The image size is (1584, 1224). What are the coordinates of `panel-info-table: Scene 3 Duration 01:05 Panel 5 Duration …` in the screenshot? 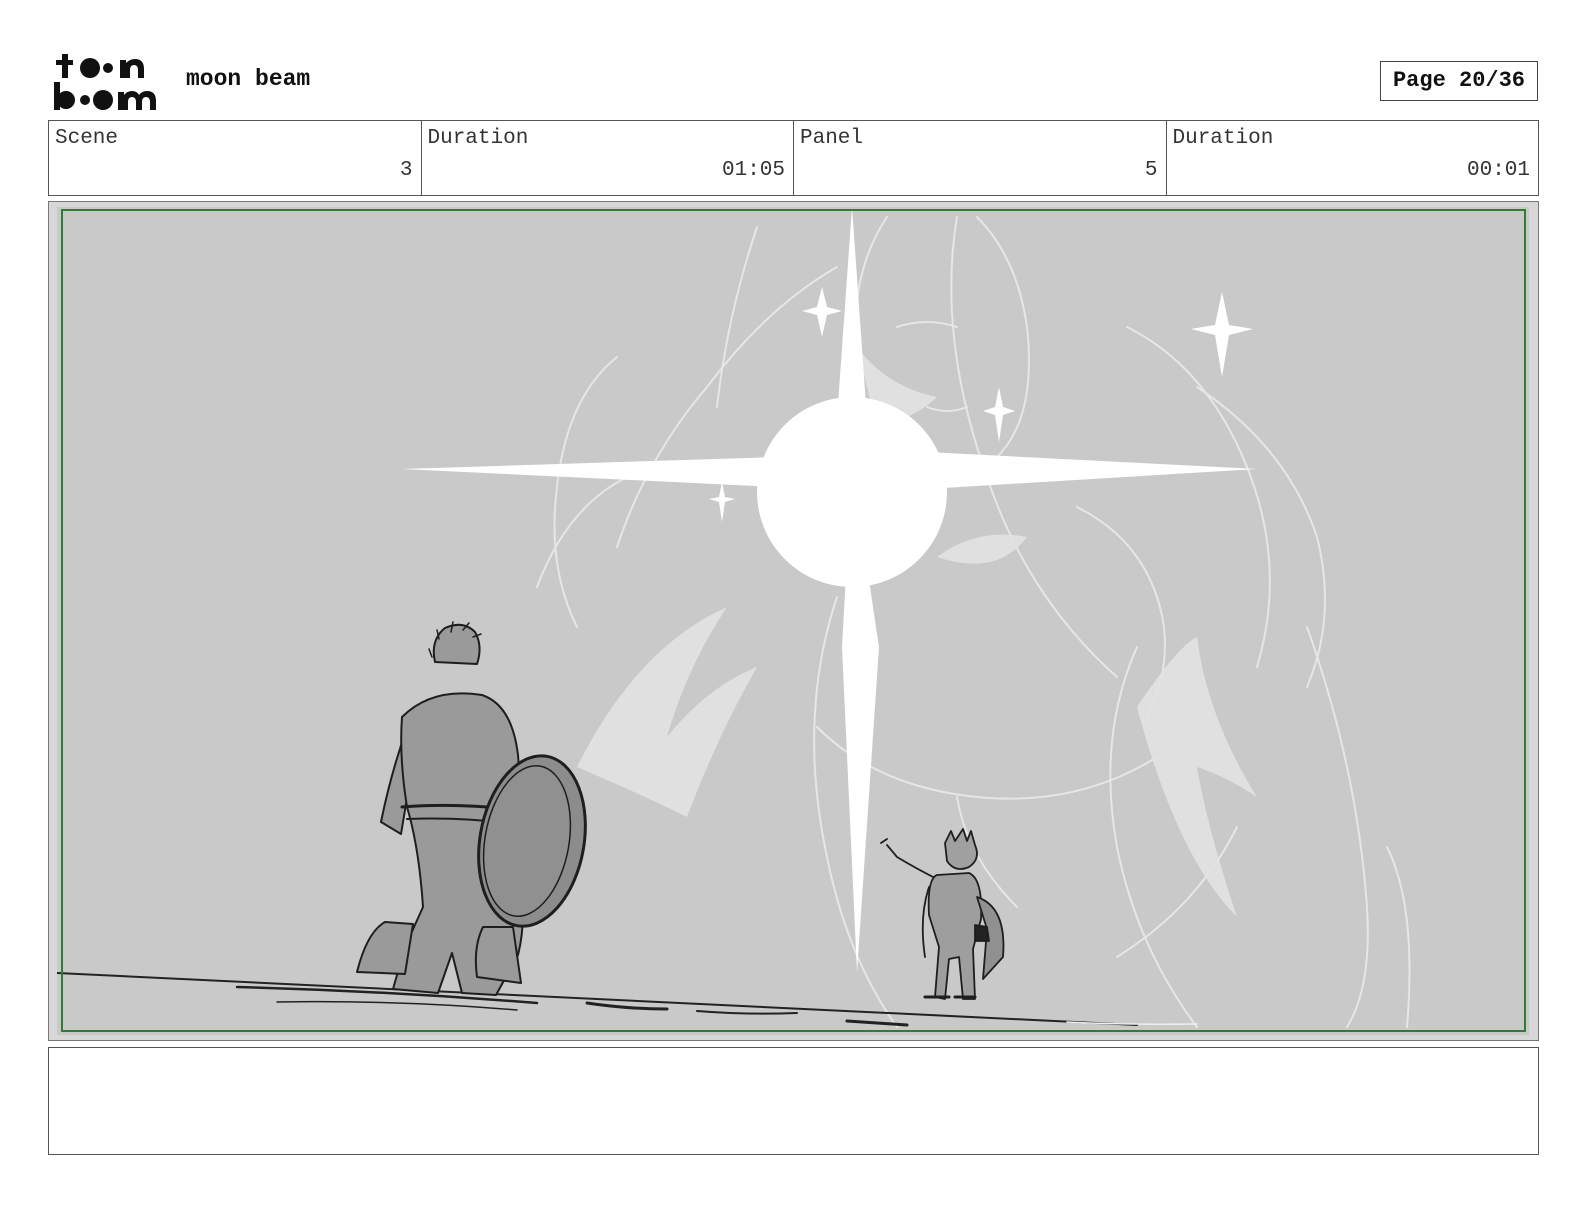 It's located at (793, 158).